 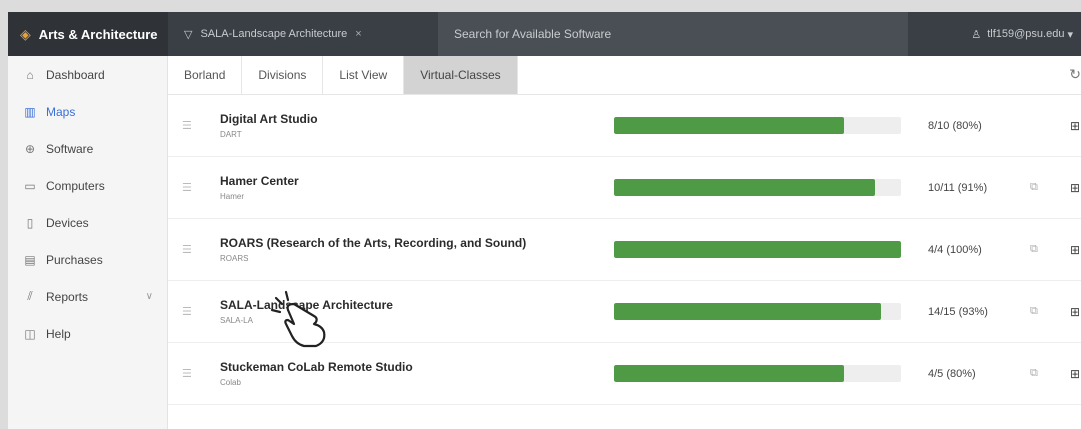 I want to click on home-icon: ⌂, so click(x=30, y=74).